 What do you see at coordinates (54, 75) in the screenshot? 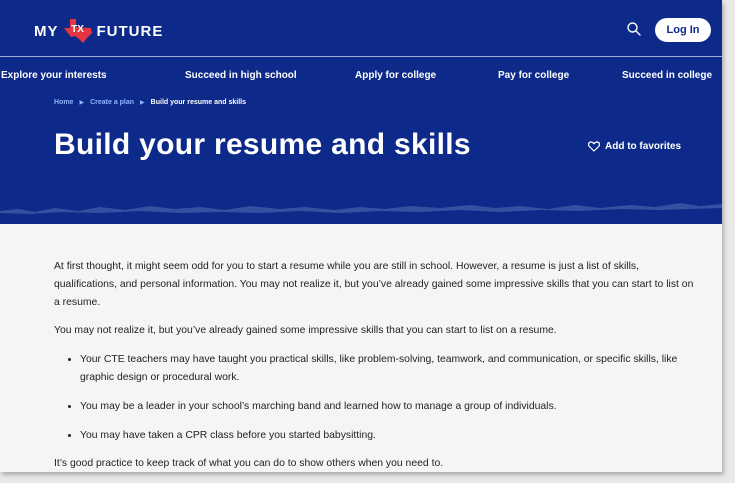
I see `nav-item-explore-interests: Explore your interests` at bounding box center [54, 75].